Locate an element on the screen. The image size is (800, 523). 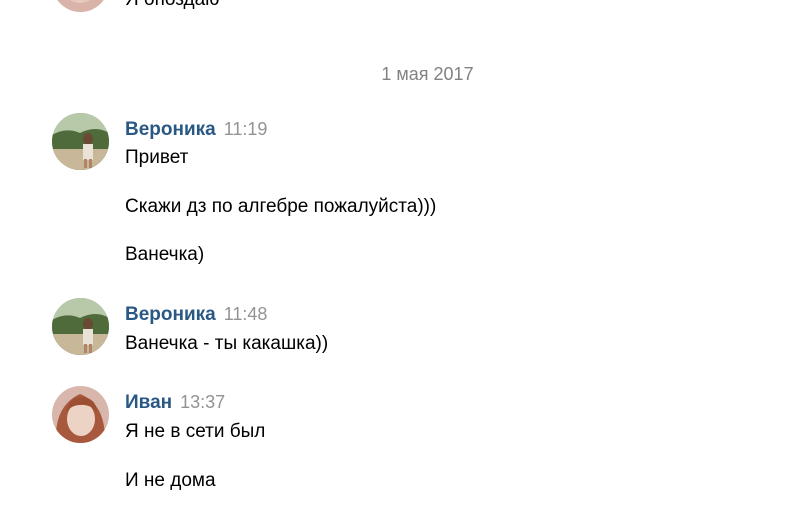
message-text-partial: Я опоздаю is located at coordinates (172, 6).